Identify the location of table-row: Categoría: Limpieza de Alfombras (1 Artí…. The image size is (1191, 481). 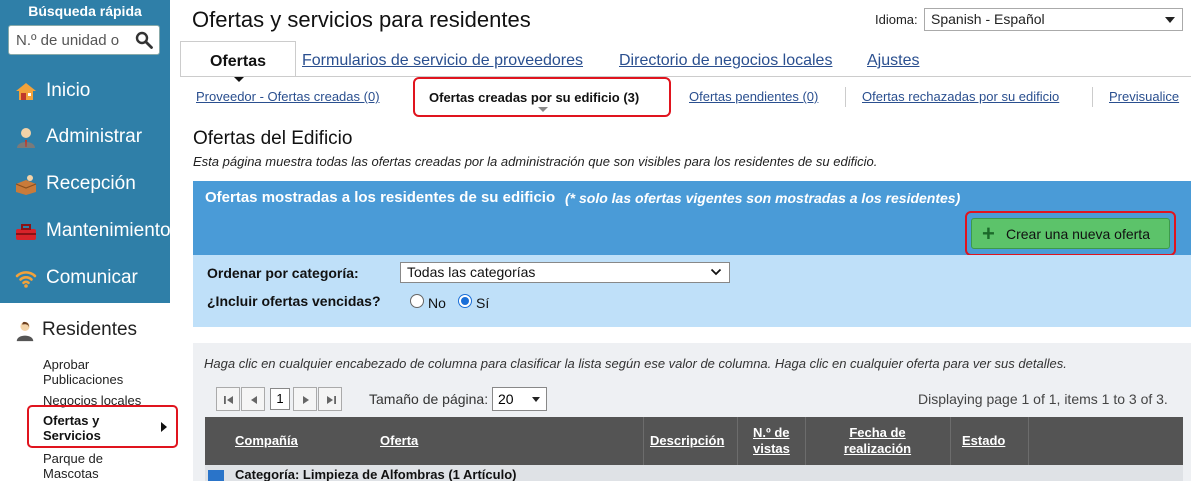
(694, 473).